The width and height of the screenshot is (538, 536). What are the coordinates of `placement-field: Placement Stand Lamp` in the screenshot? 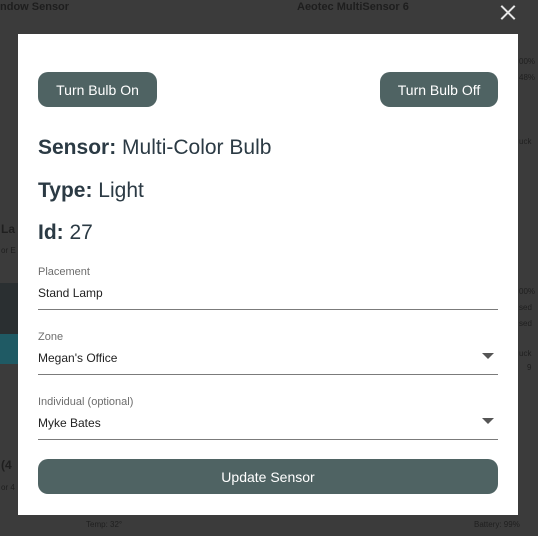 It's located at (268, 288).